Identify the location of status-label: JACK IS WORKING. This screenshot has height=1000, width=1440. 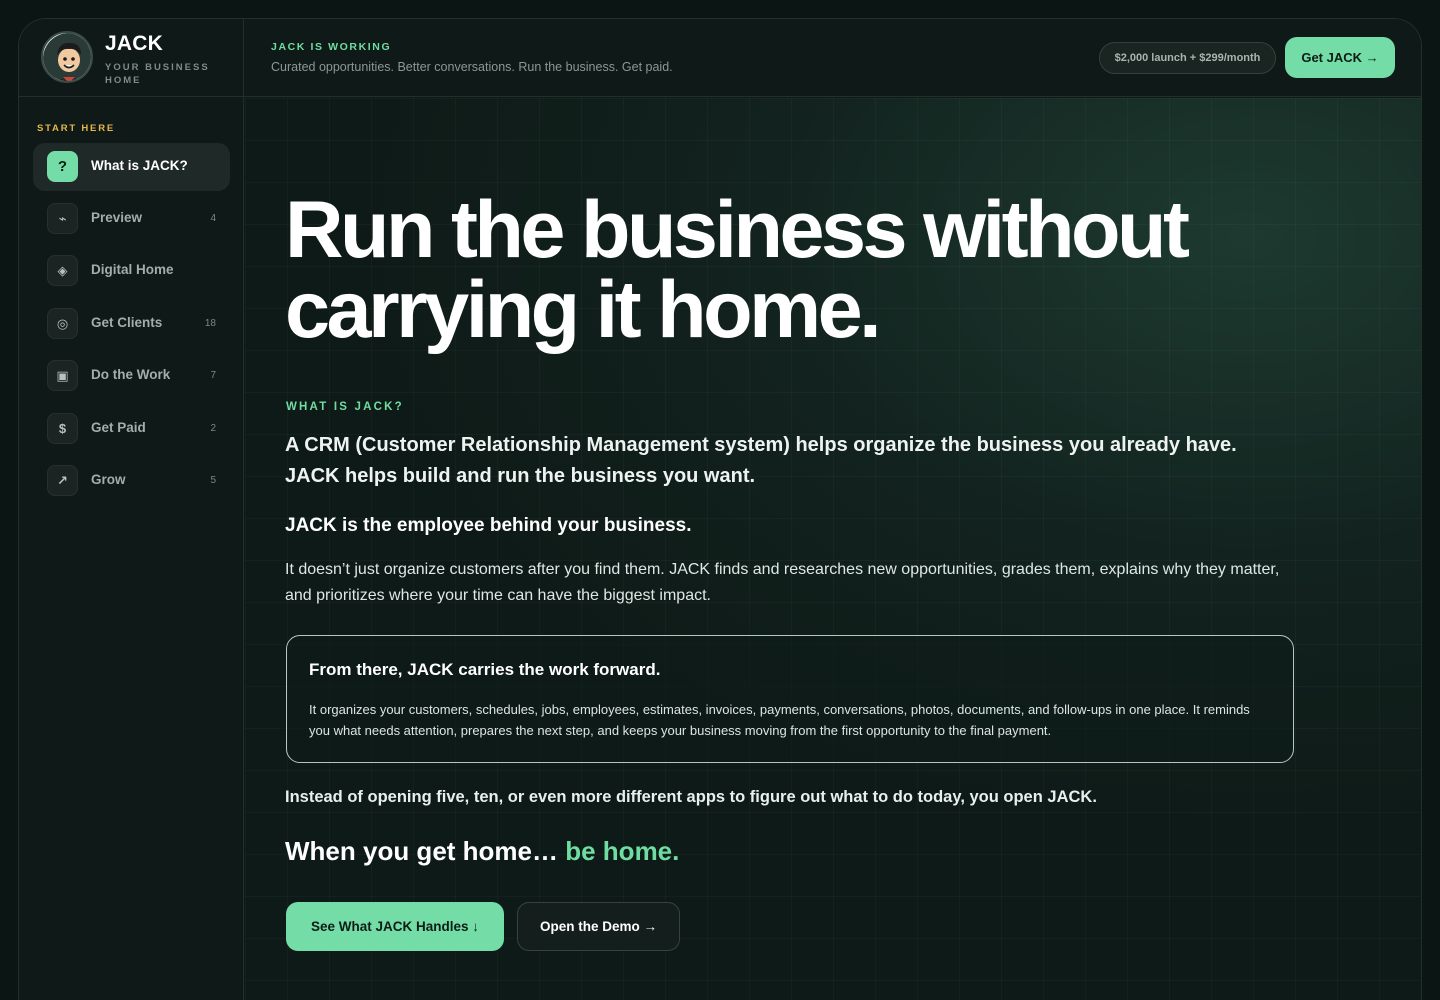
(331, 47).